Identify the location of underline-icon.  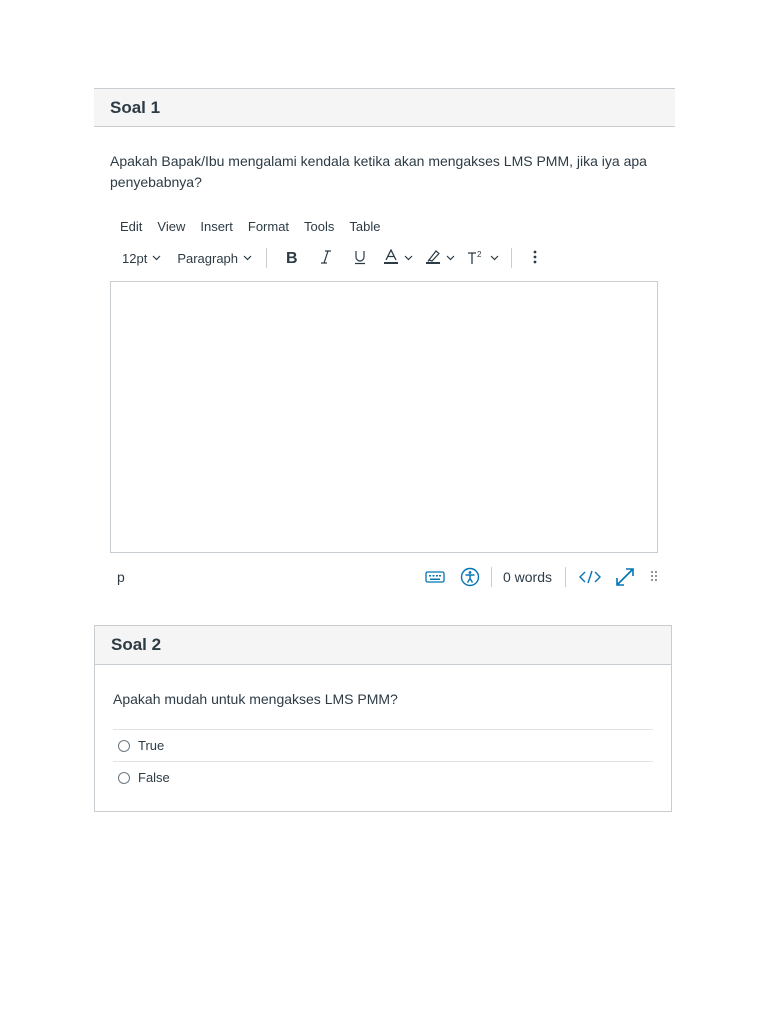
(360, 258).